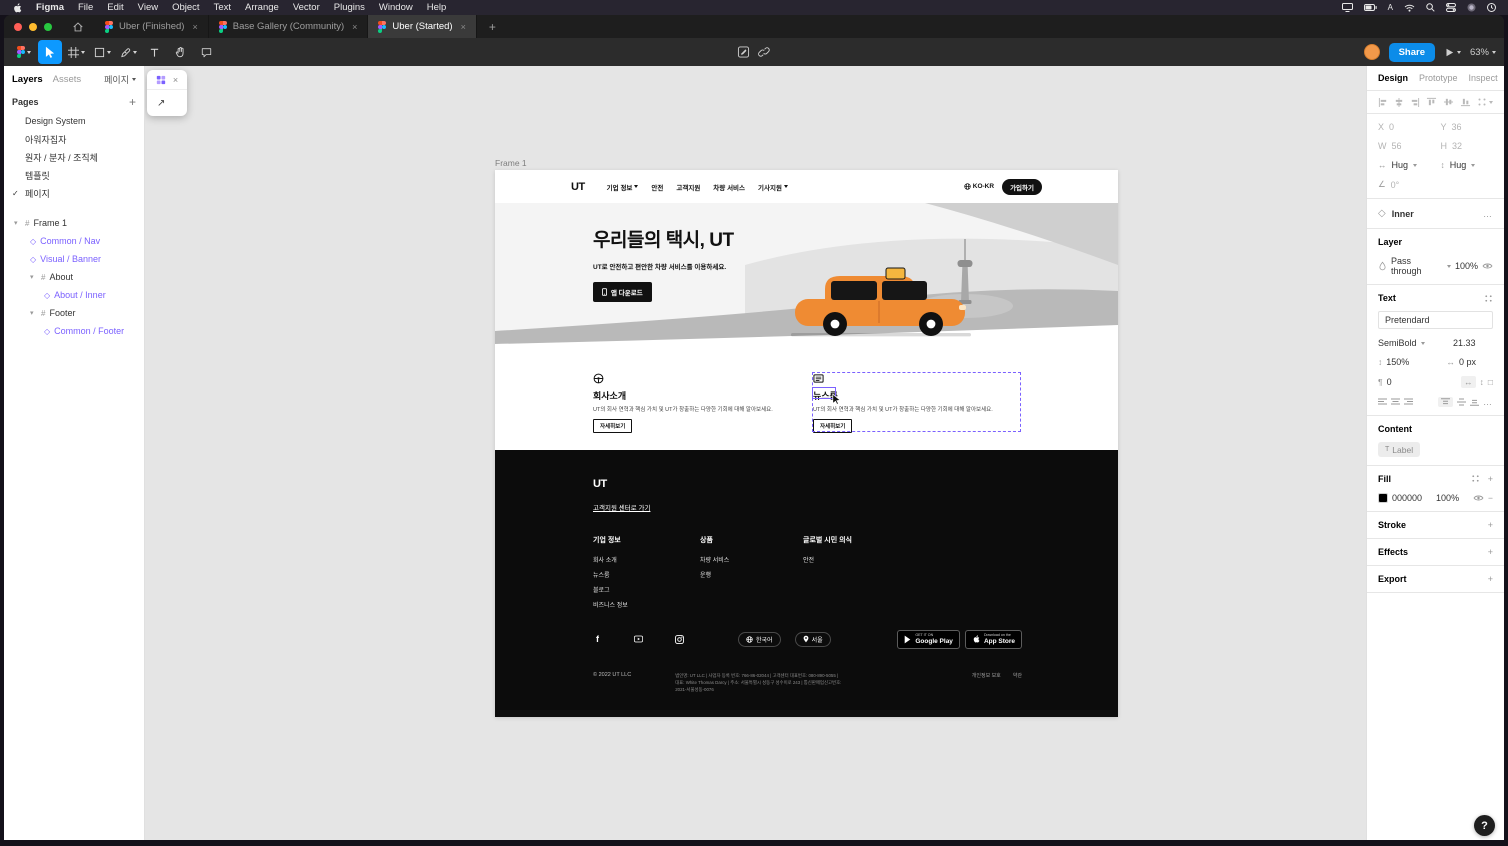  Describe the element at coordinates (1483, 78) in the screenshot. I see `tab-inspect: Inspect` at that location.